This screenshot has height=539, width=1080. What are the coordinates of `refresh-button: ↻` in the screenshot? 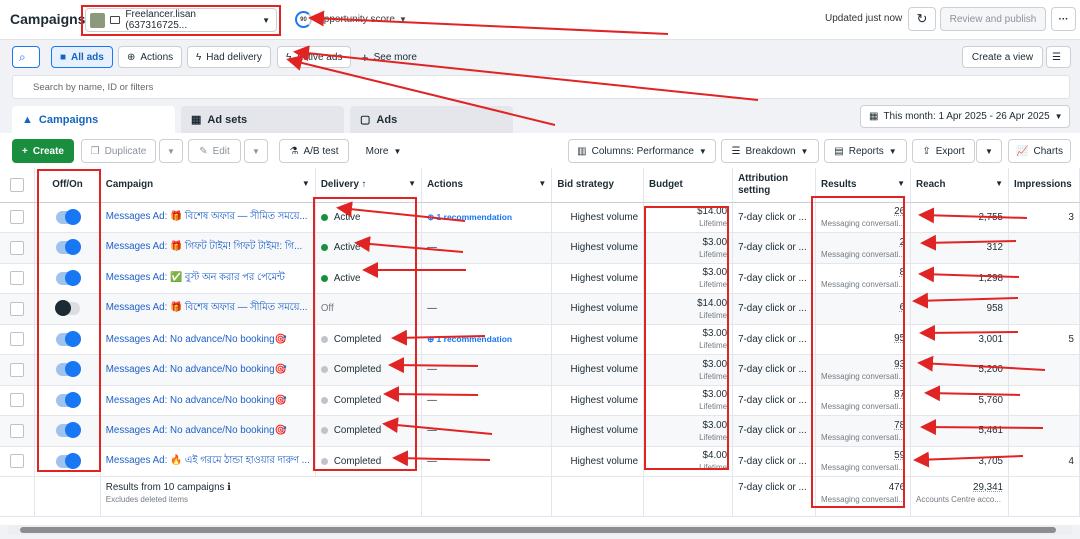 It's located at (922, 19).